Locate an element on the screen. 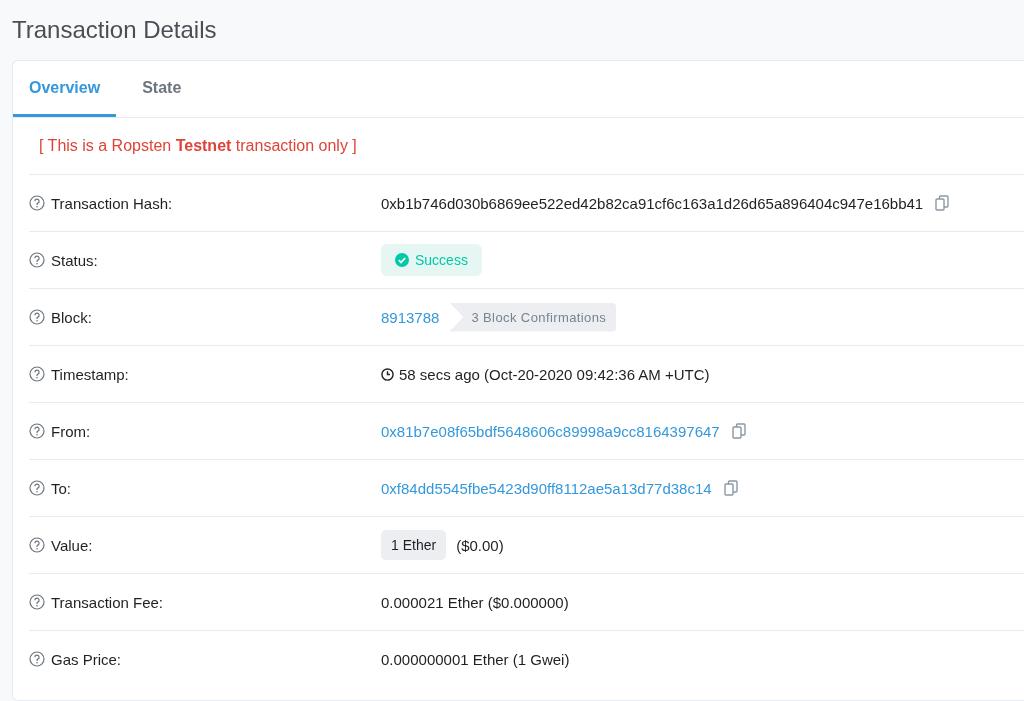 The height and width of the screenshot is (701, 1024). check-circle-icon is located at coordinates (402, 260).